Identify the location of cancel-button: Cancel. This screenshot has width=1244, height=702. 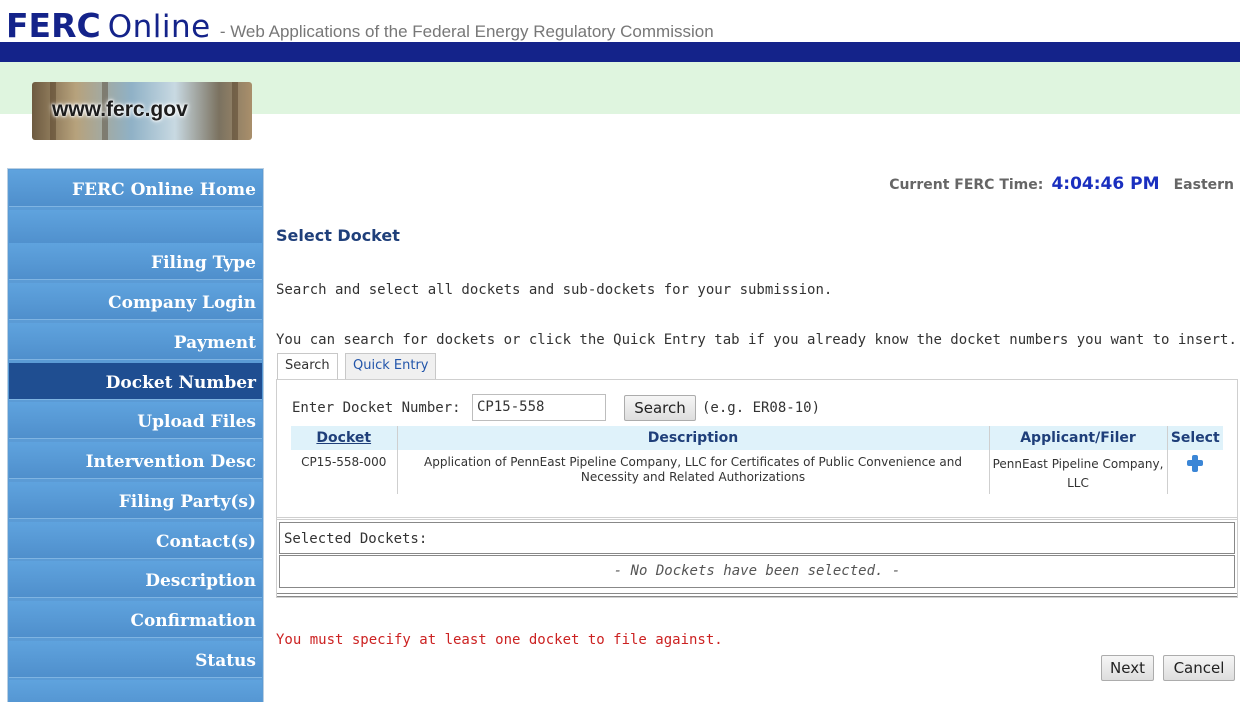
(1199, 668).